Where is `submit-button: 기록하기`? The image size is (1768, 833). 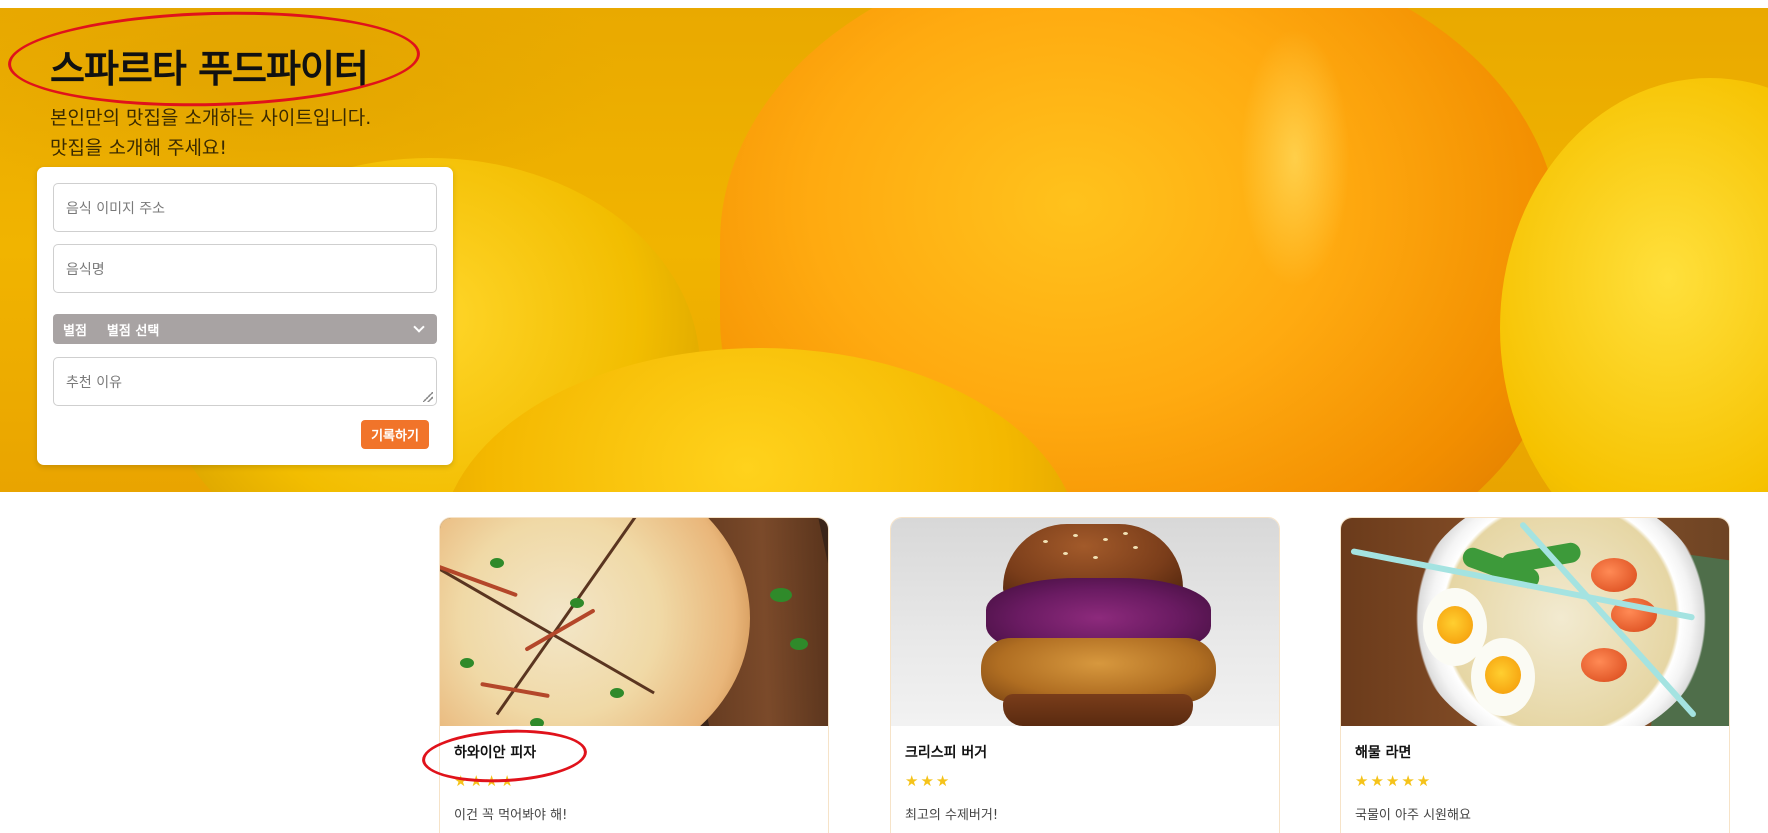 submit-button: 기록하기 is located at coordinates (395, 434).